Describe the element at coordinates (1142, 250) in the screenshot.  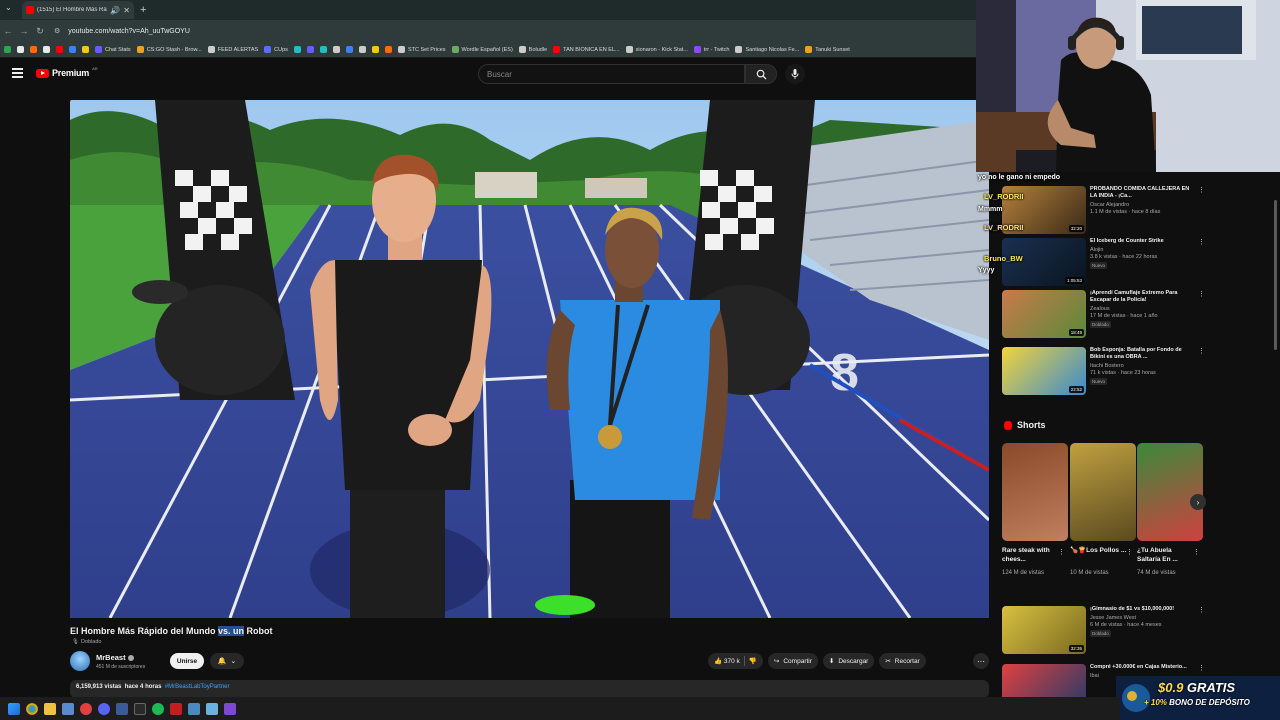
I see `channel-name: Alojin` at that location.